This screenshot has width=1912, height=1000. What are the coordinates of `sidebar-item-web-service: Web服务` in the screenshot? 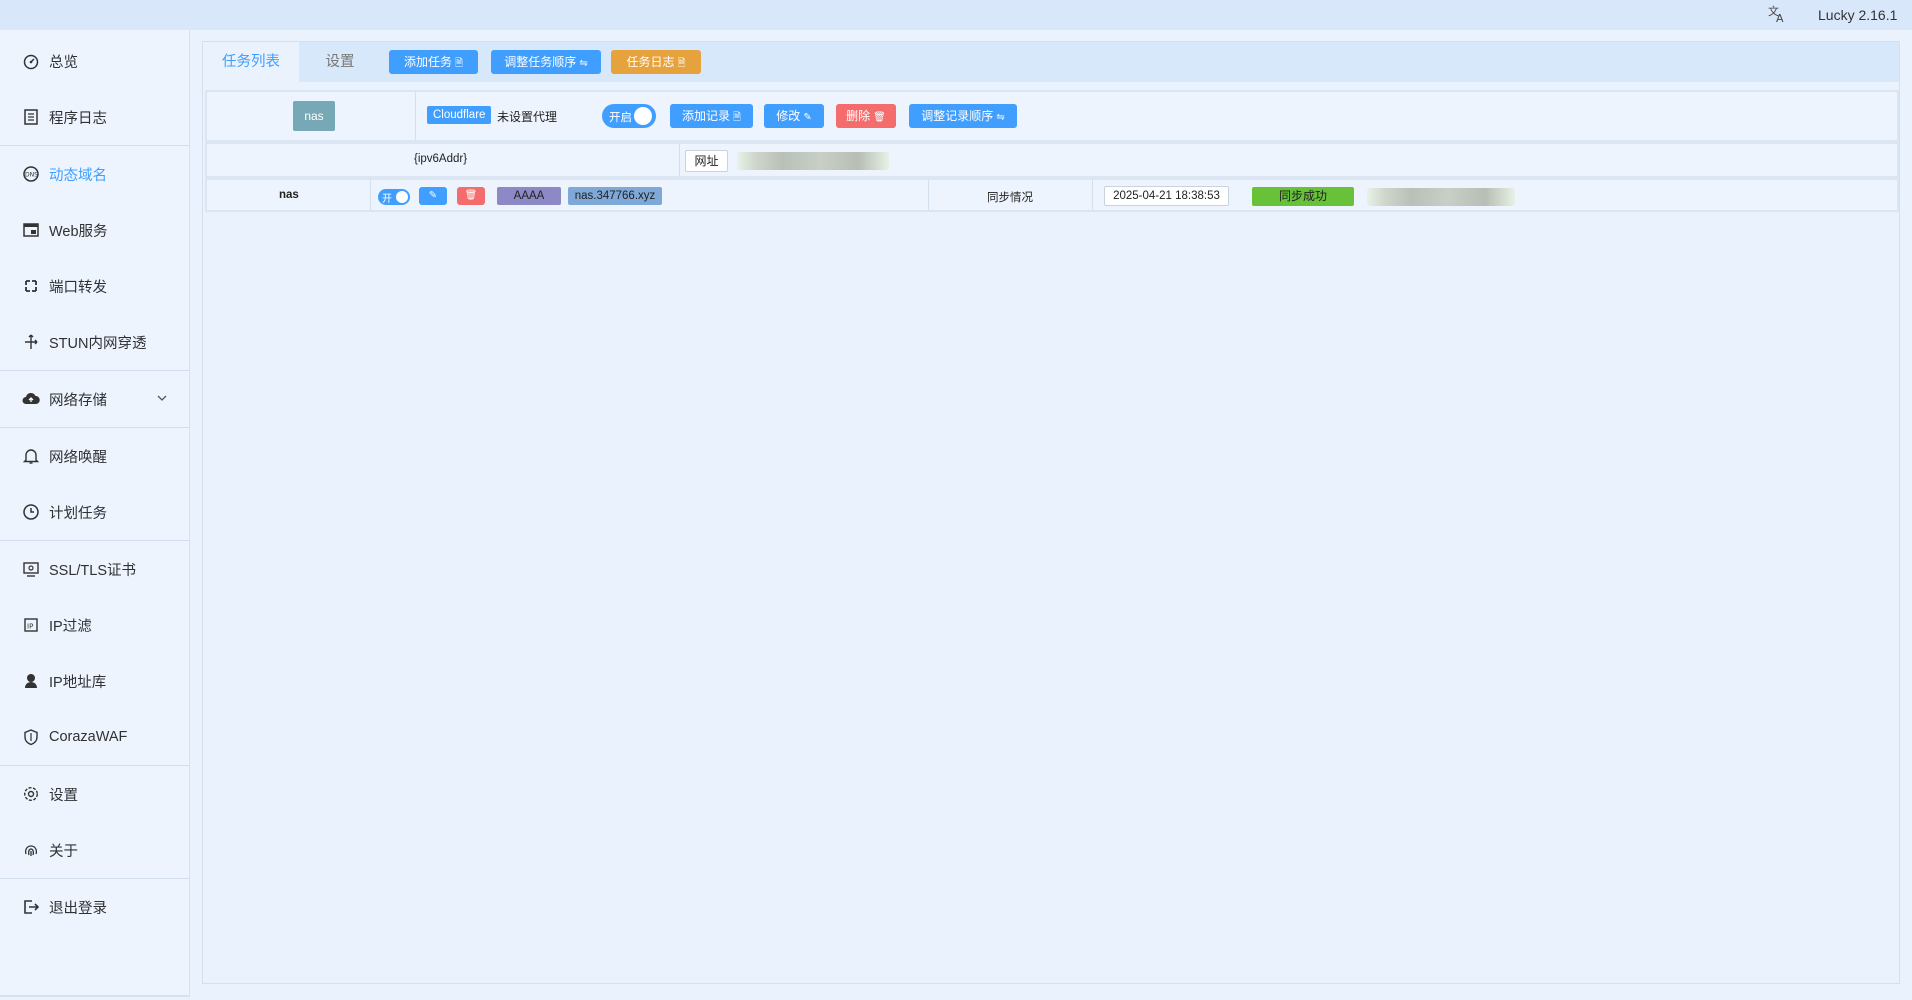 It's located at (95, 230).